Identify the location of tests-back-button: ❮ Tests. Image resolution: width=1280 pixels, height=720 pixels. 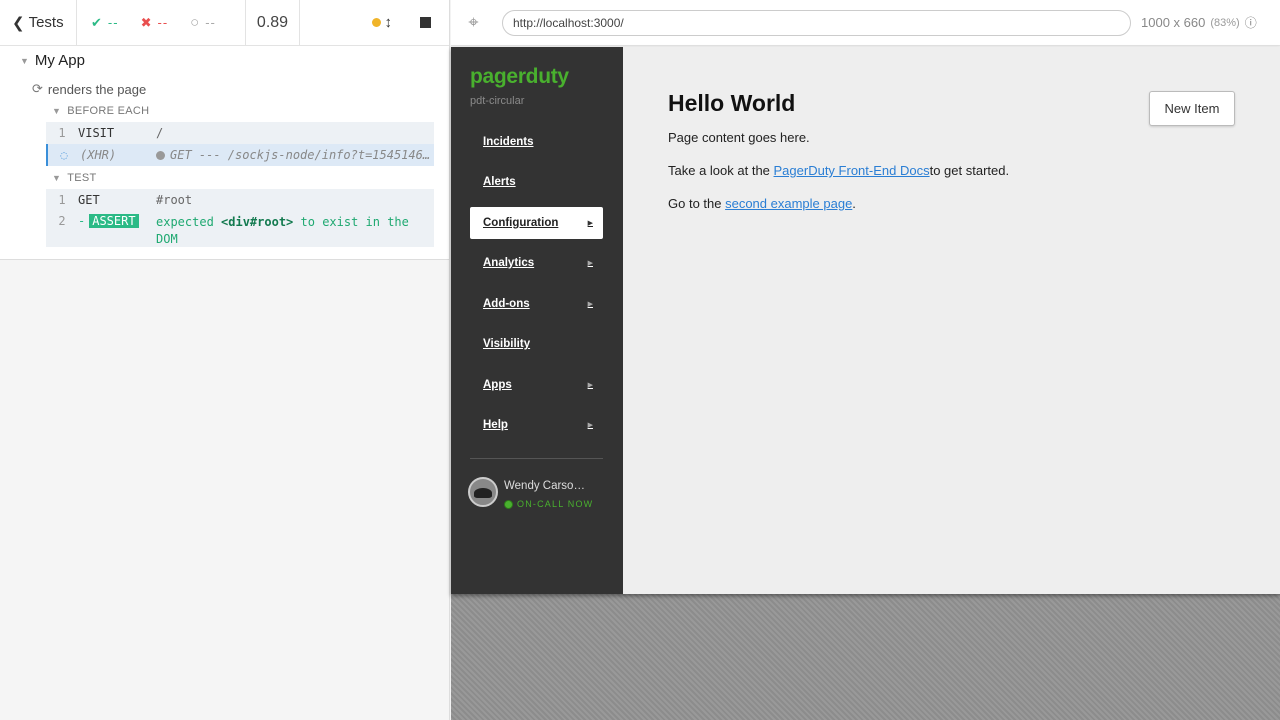
(38, 22).